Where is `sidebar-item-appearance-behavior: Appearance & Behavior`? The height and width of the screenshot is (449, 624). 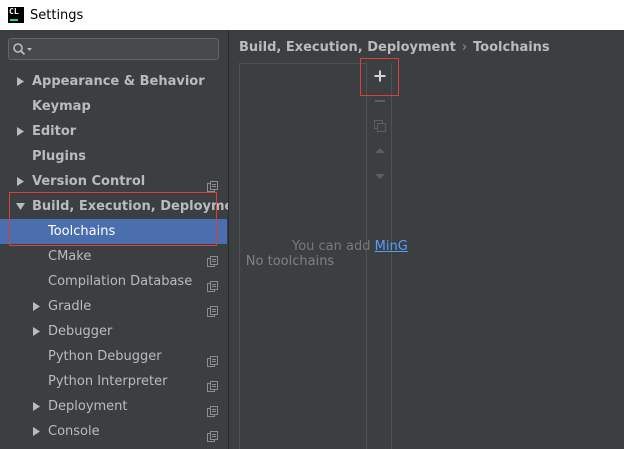 sidebar-item-appearance-behavior: Appearance & Behavior is located at coordinates (113, 81).